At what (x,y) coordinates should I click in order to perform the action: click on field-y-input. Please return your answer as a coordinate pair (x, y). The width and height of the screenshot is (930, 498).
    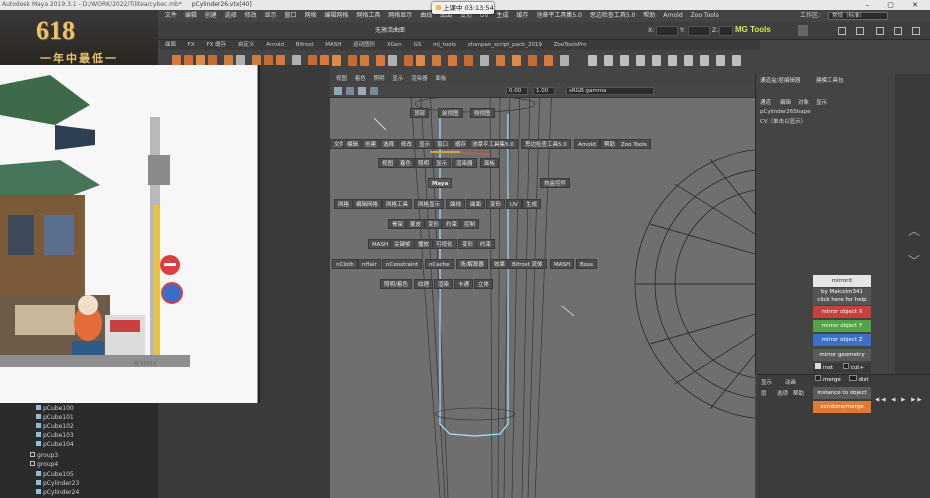
    Looking at the image, I should click on (699, 31).